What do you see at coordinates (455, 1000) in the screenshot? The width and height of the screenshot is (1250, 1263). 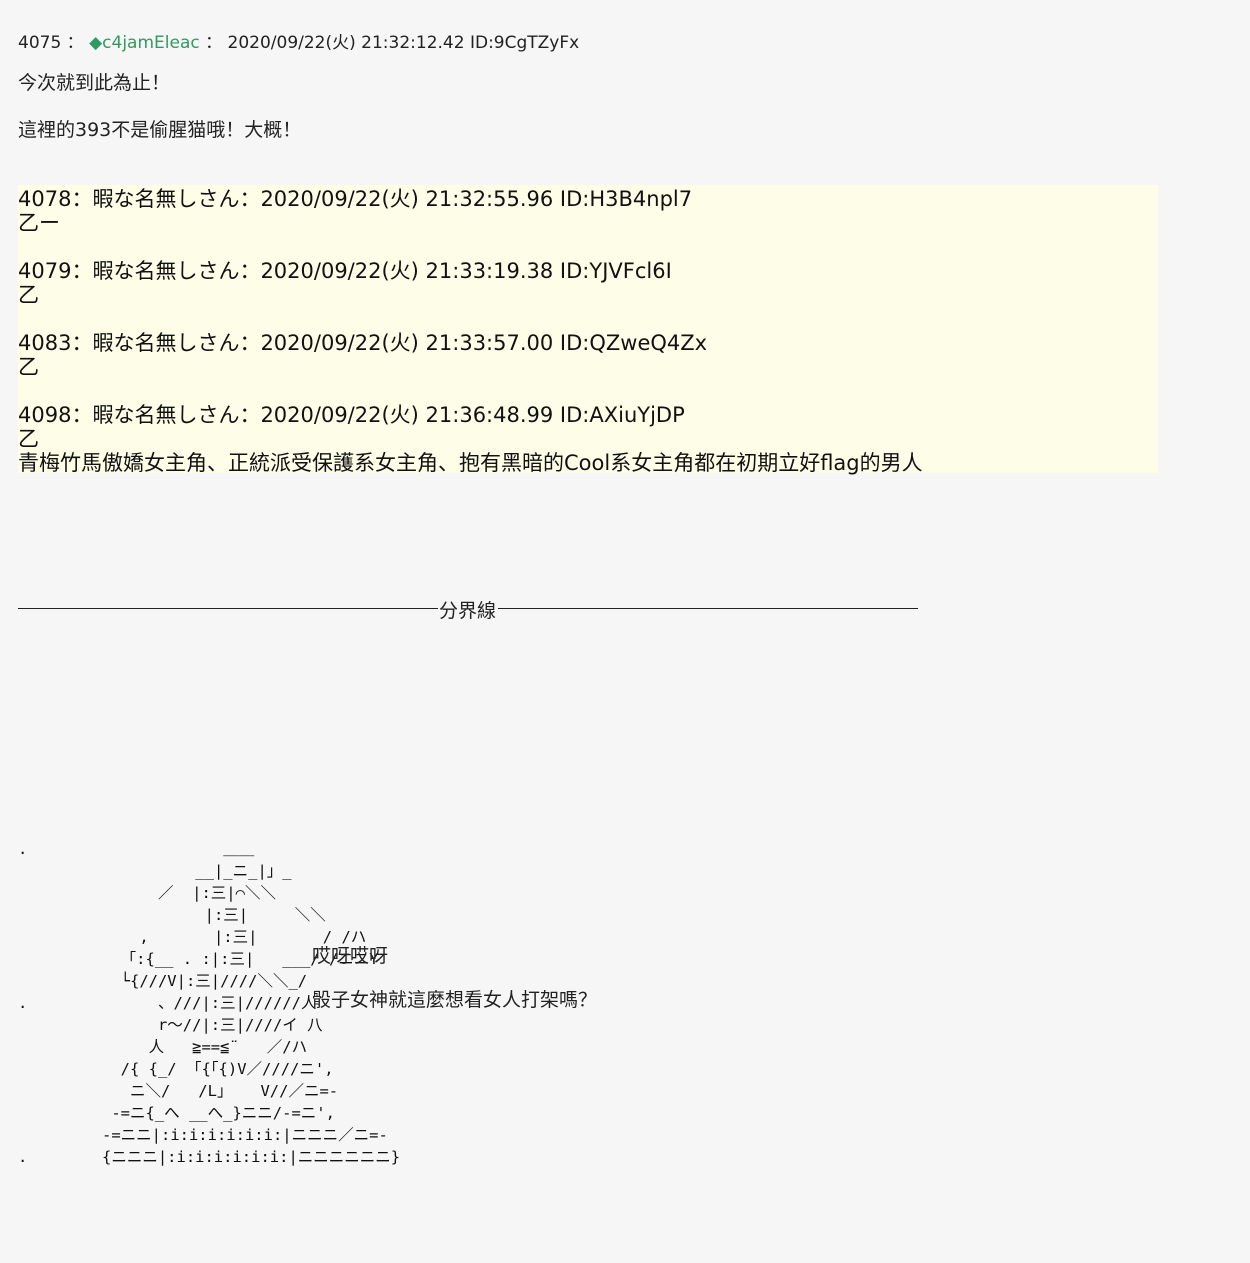 I see `speech-line: 骰子女神就這麼想看女人打架嗎？` at bounding box center [455, 1000].